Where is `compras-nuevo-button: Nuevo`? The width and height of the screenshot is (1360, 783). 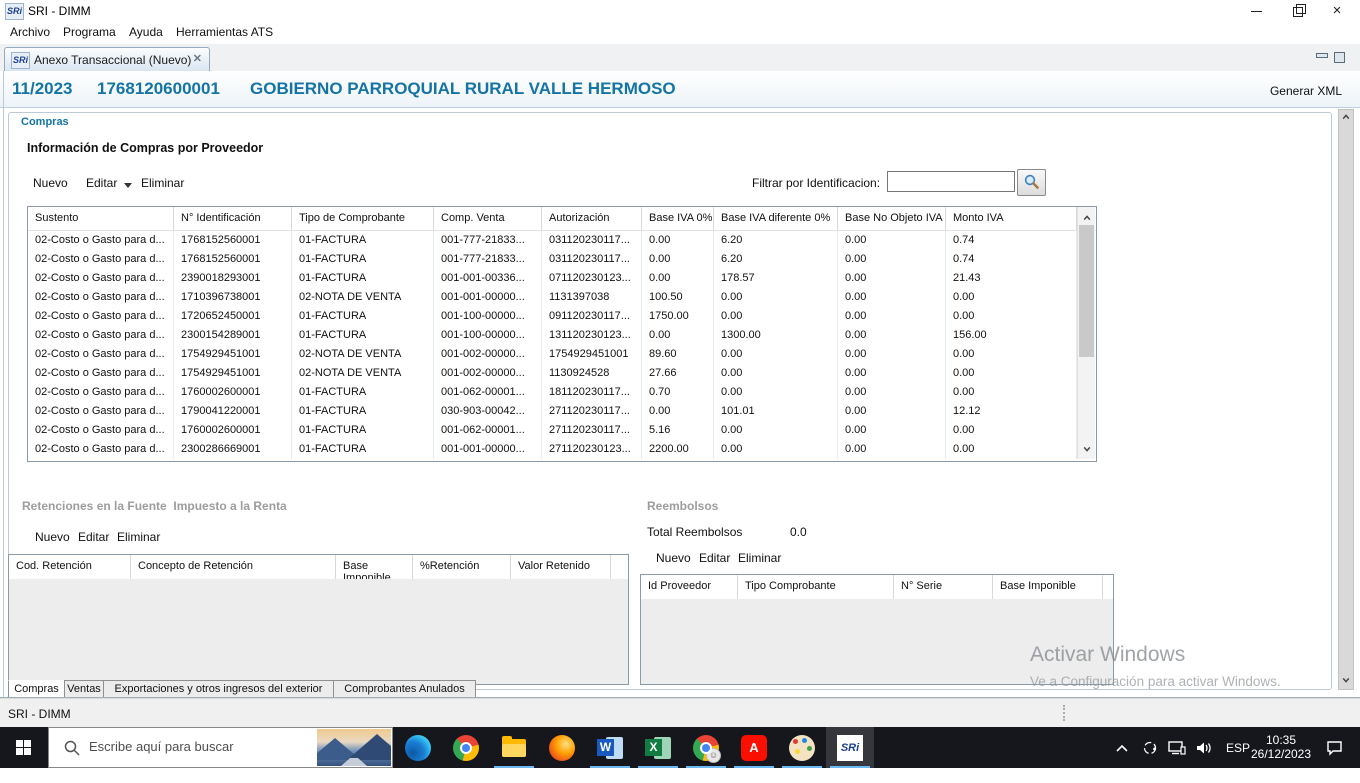
compras-nuevo-button: Nuevo is located at coordinates (50, 183).